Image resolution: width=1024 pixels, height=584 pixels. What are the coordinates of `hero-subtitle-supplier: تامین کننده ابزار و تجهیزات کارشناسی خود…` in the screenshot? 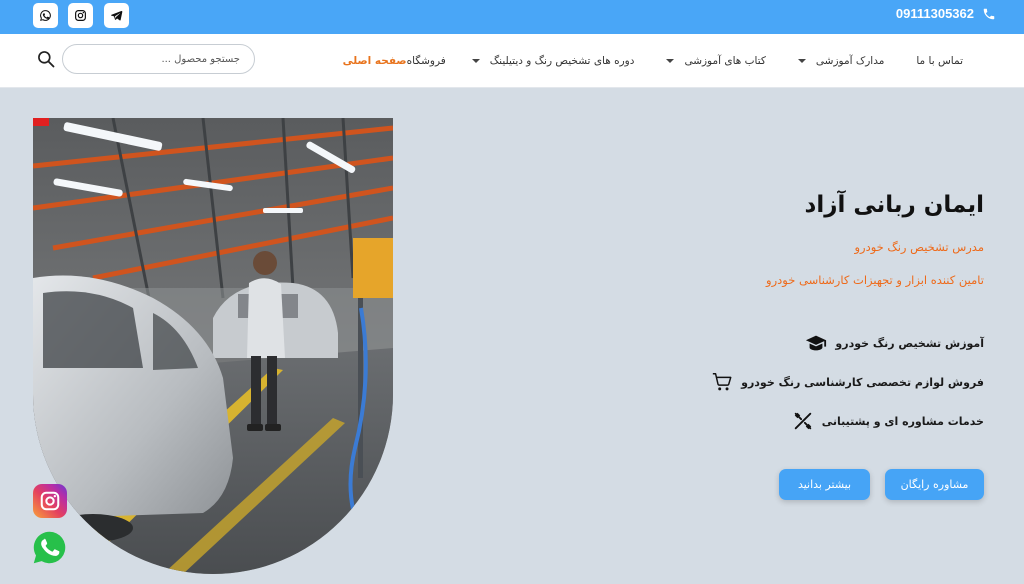 It's located at (875, 280).